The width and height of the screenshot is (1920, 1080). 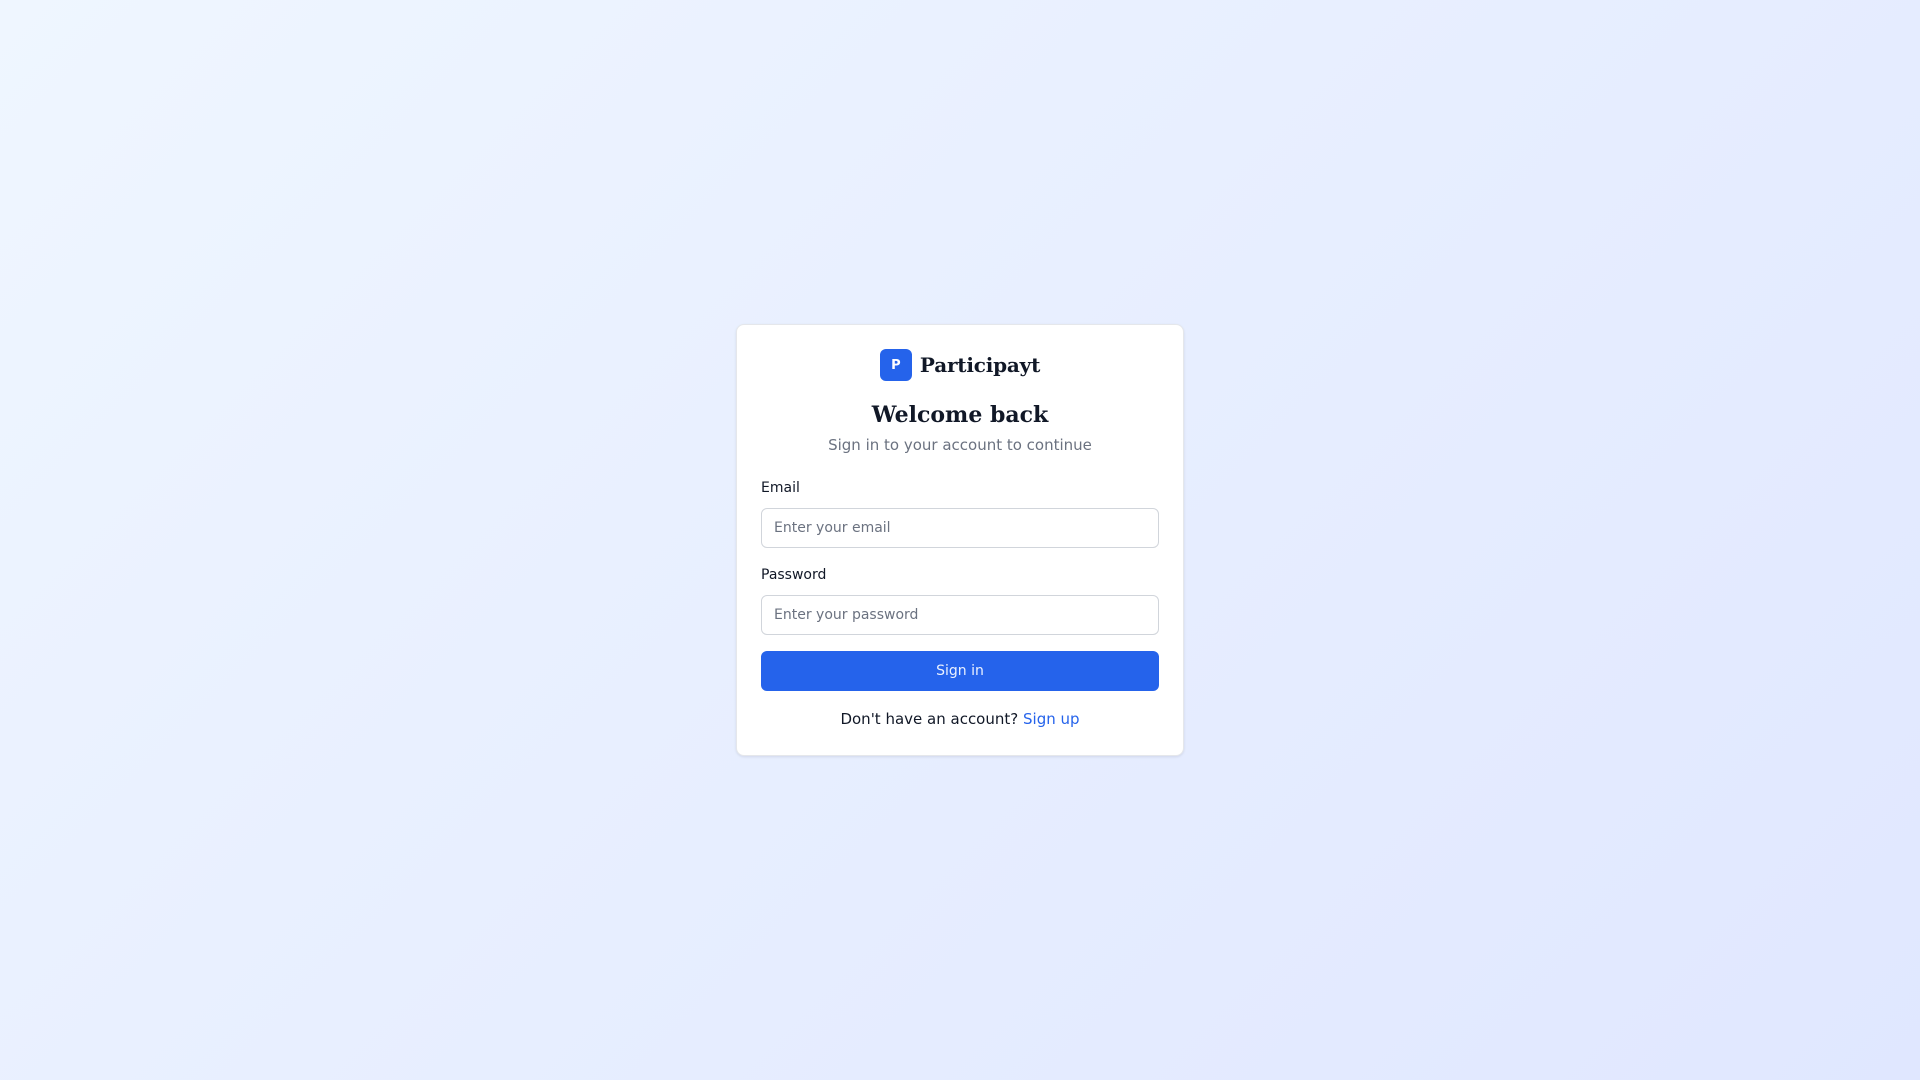 I want to click on brand-name: Participayt, so click(x=980, y=365).